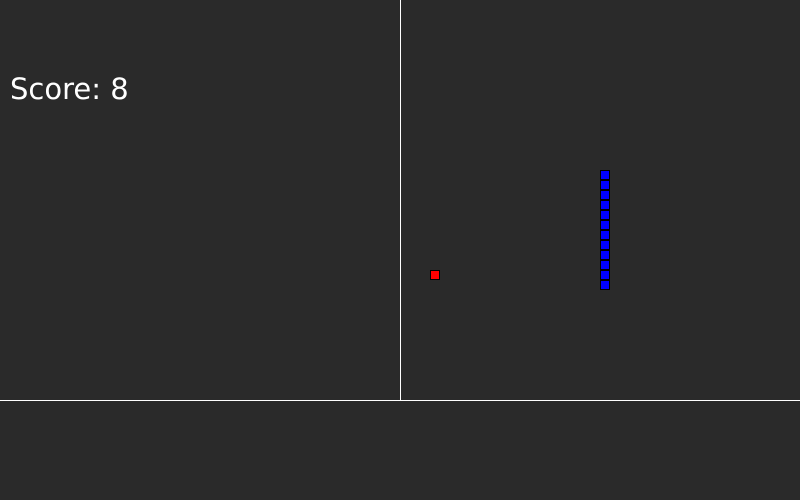 Image resolution: width=800 pixels, height=500 pixels. I want to click on food-pellet, so click(435, 275).